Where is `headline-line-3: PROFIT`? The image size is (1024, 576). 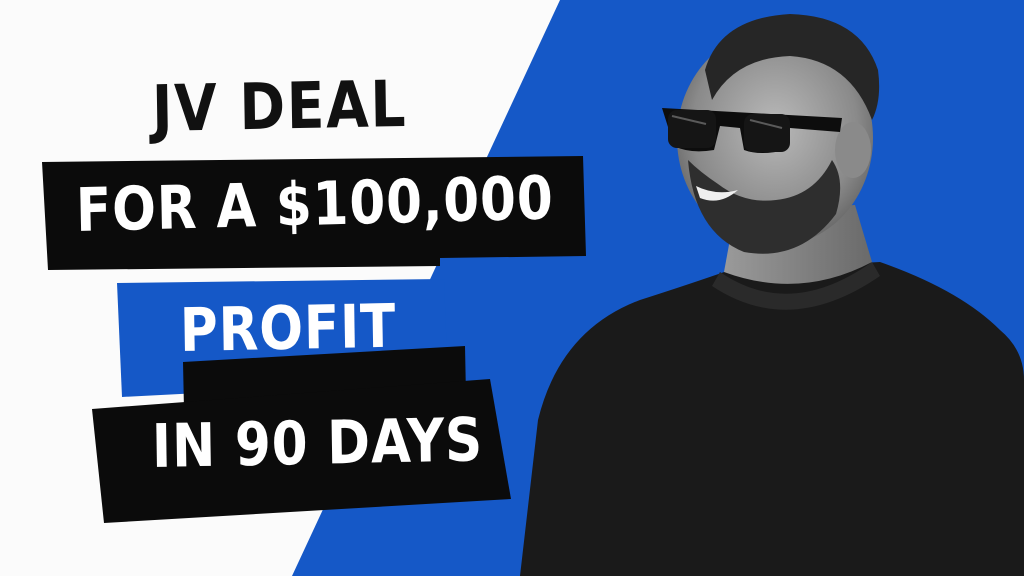 headline-line-3: PROFIT is located at coordinates (288, 328).